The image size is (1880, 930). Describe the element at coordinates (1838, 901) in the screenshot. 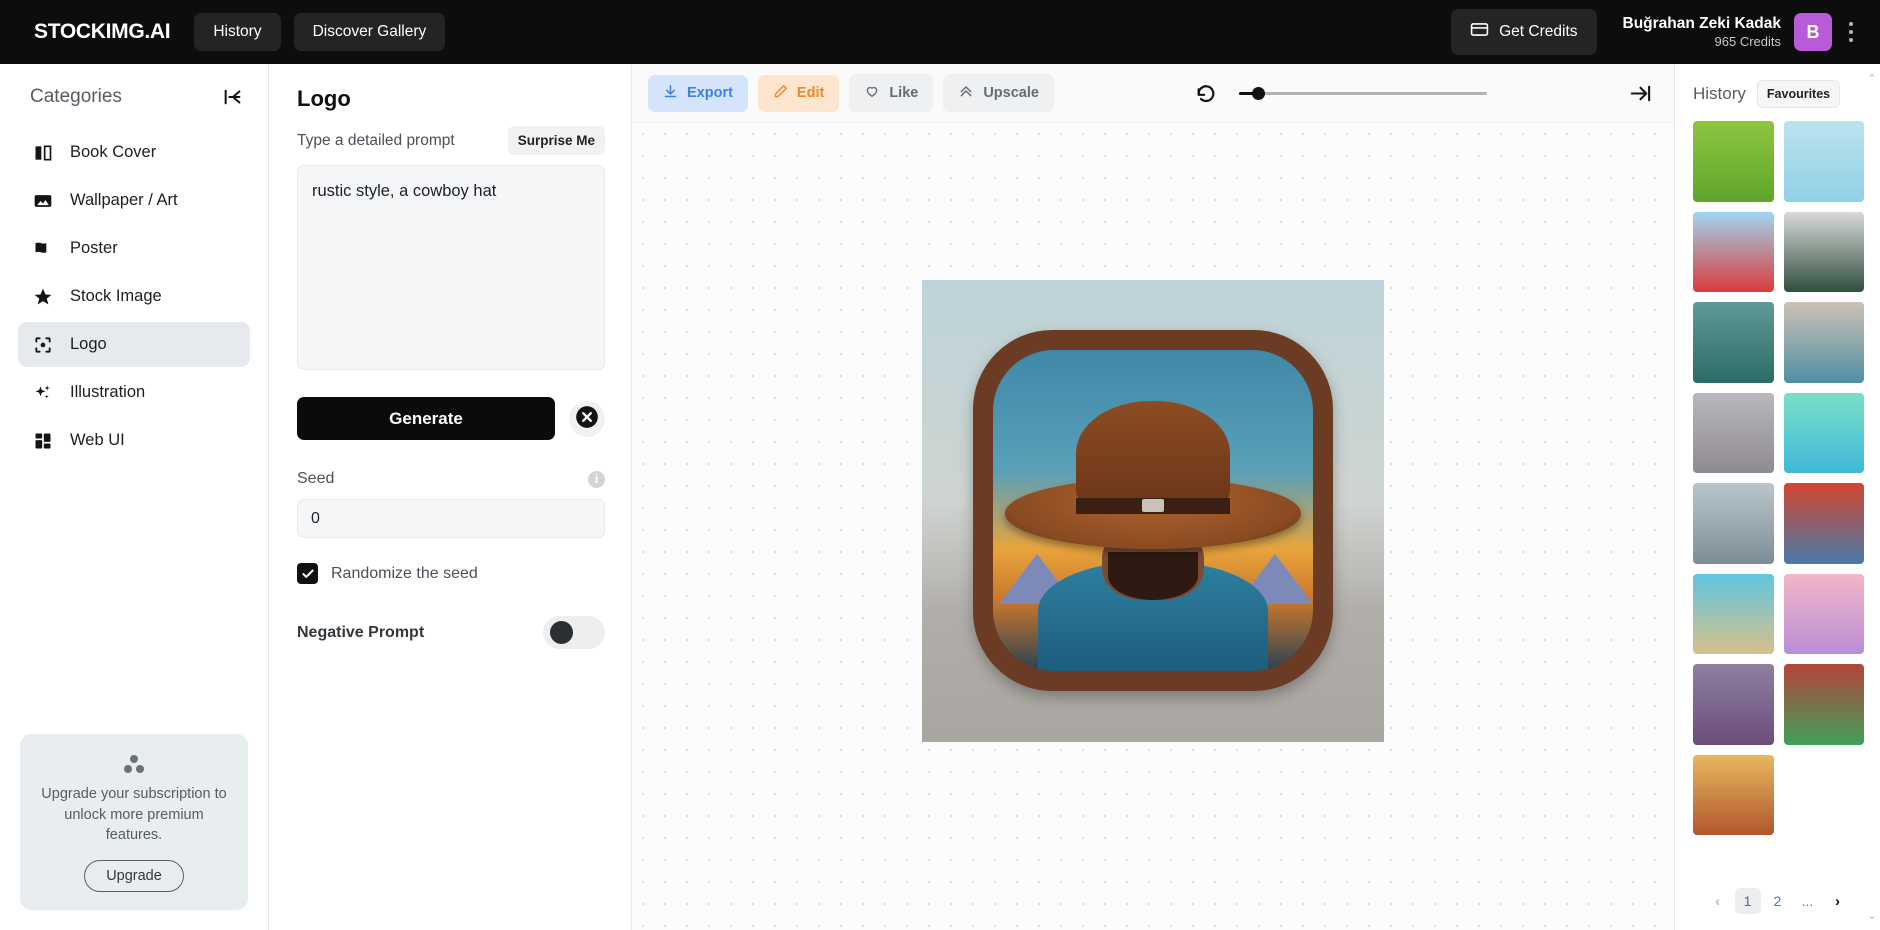

I see `pagination-next: ›` at that location.